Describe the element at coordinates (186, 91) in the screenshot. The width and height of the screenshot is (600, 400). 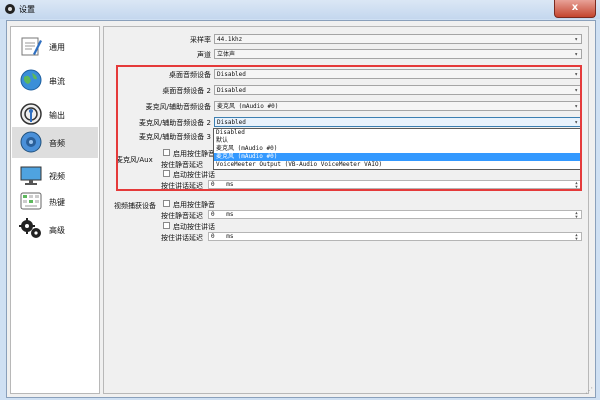
I see `desktop-audio-2-label: 桌面音频设备 2` at that location.